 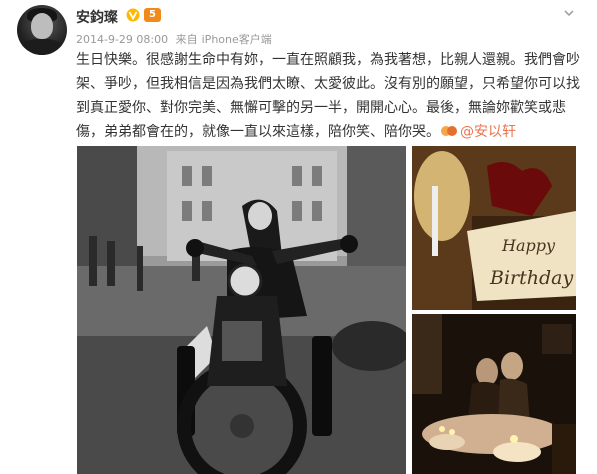 I want to click on crown-icon: 5, so click(x=152, y=15).